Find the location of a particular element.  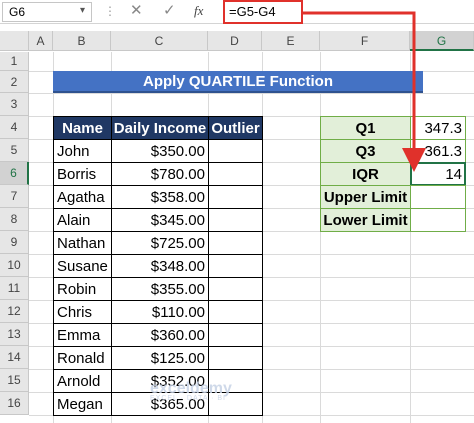

row-header-6: 6 is located at coordinates (14, 173).